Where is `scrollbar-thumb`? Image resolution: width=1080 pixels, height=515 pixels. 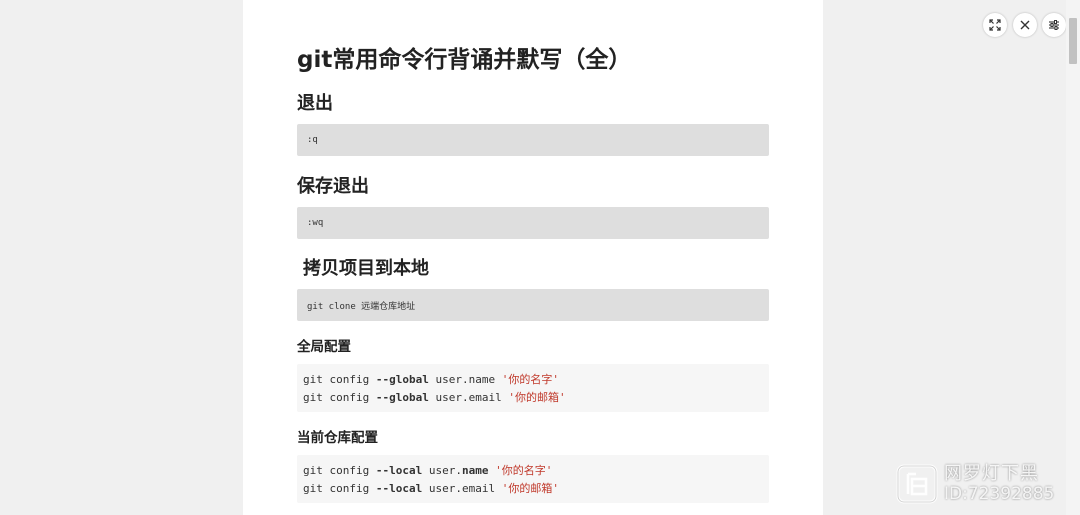 scrollbar-thumb is located at coordinates (1073, 41).